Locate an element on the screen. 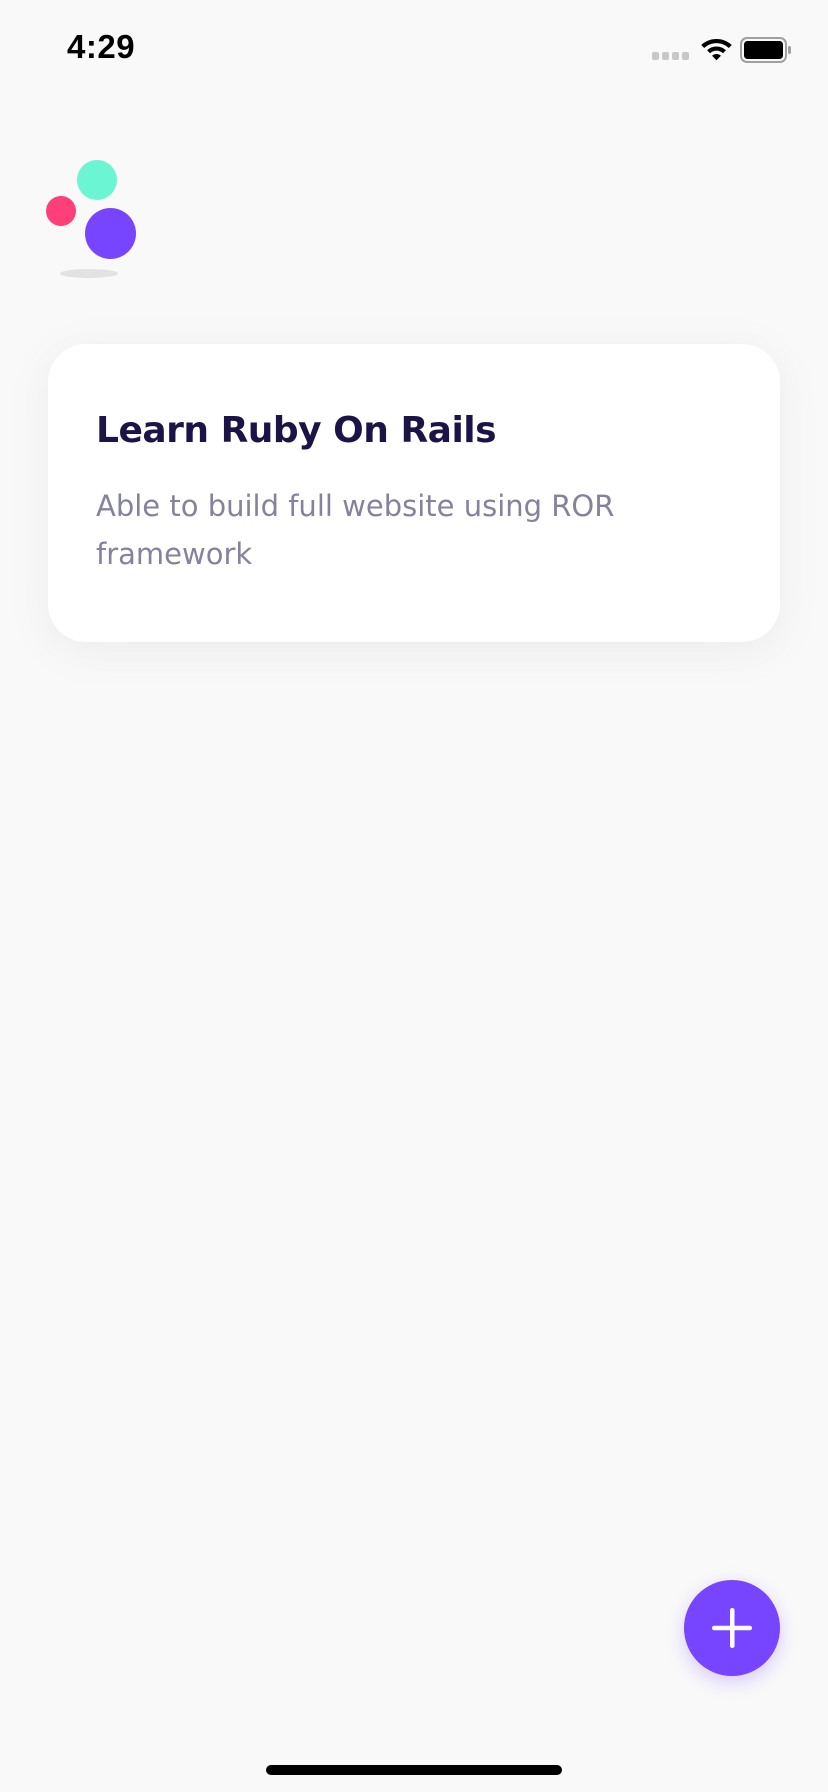 The image size is (828, 1792). task-title: Learn Ruby On Rails is located at coordinates (296, 430).